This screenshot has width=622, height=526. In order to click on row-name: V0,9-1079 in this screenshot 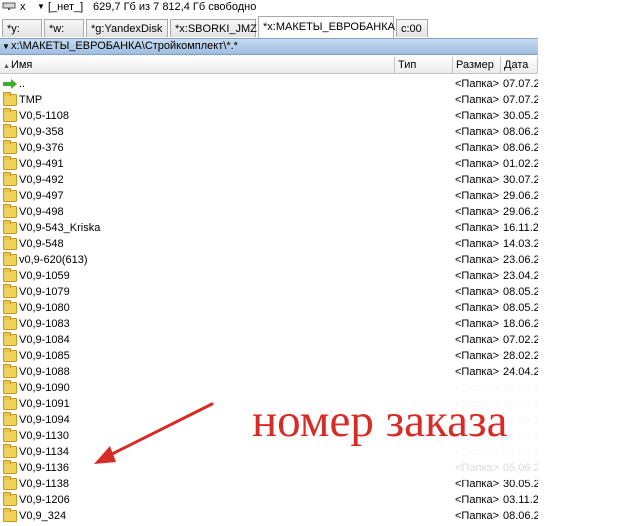, I will do `click(44, 292)`.